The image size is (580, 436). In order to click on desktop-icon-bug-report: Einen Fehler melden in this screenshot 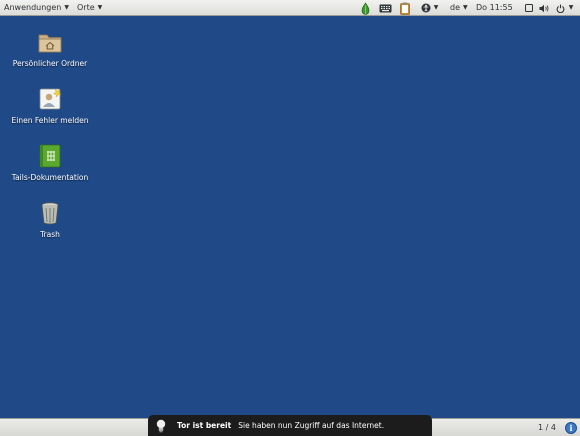, I will do `click(50, 105)`.